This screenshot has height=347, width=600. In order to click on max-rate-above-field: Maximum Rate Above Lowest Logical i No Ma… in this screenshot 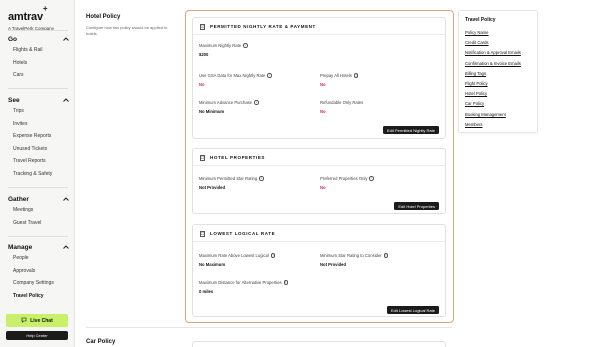, I will do `click(237, 260)`.